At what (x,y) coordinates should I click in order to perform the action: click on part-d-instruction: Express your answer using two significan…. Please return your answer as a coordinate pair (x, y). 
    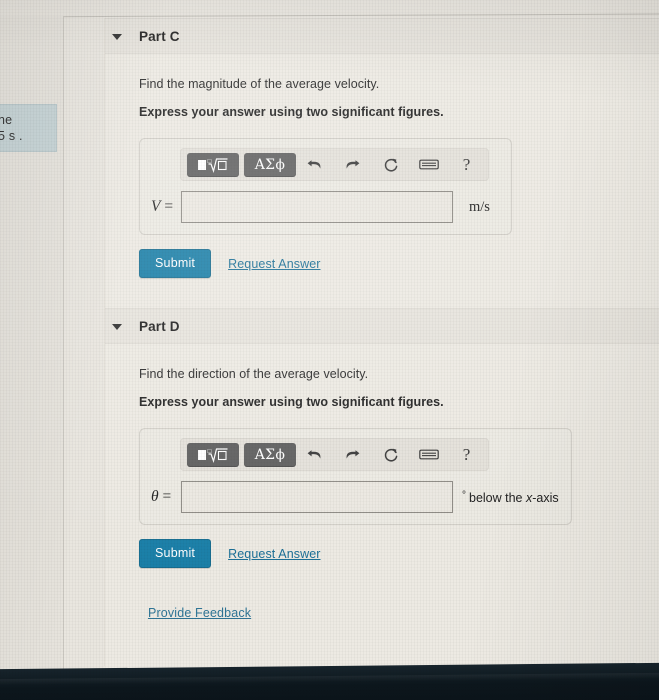
    Looking at the image, I should click on (291, 402).